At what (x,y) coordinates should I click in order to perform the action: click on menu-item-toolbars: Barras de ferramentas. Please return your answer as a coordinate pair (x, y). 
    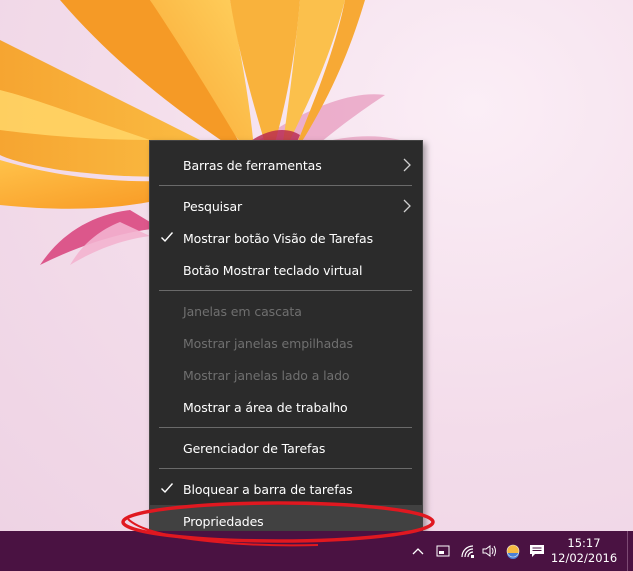
    Looking at the image, I should click on (286, 165).